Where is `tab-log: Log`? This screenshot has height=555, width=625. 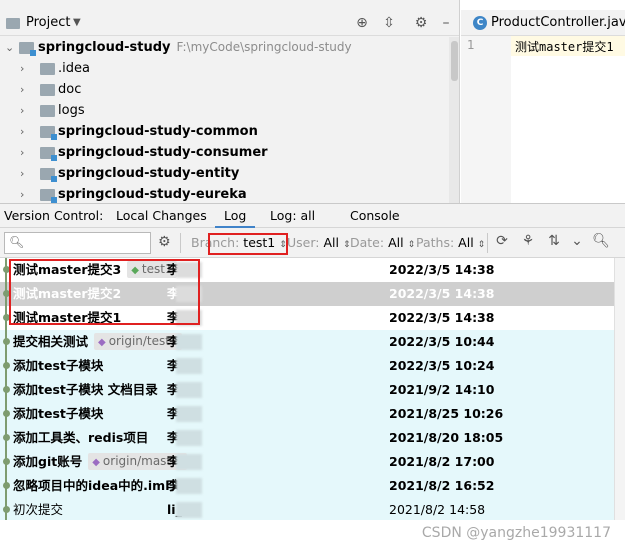 tab-log: Log is located at coordinates (235, 215).